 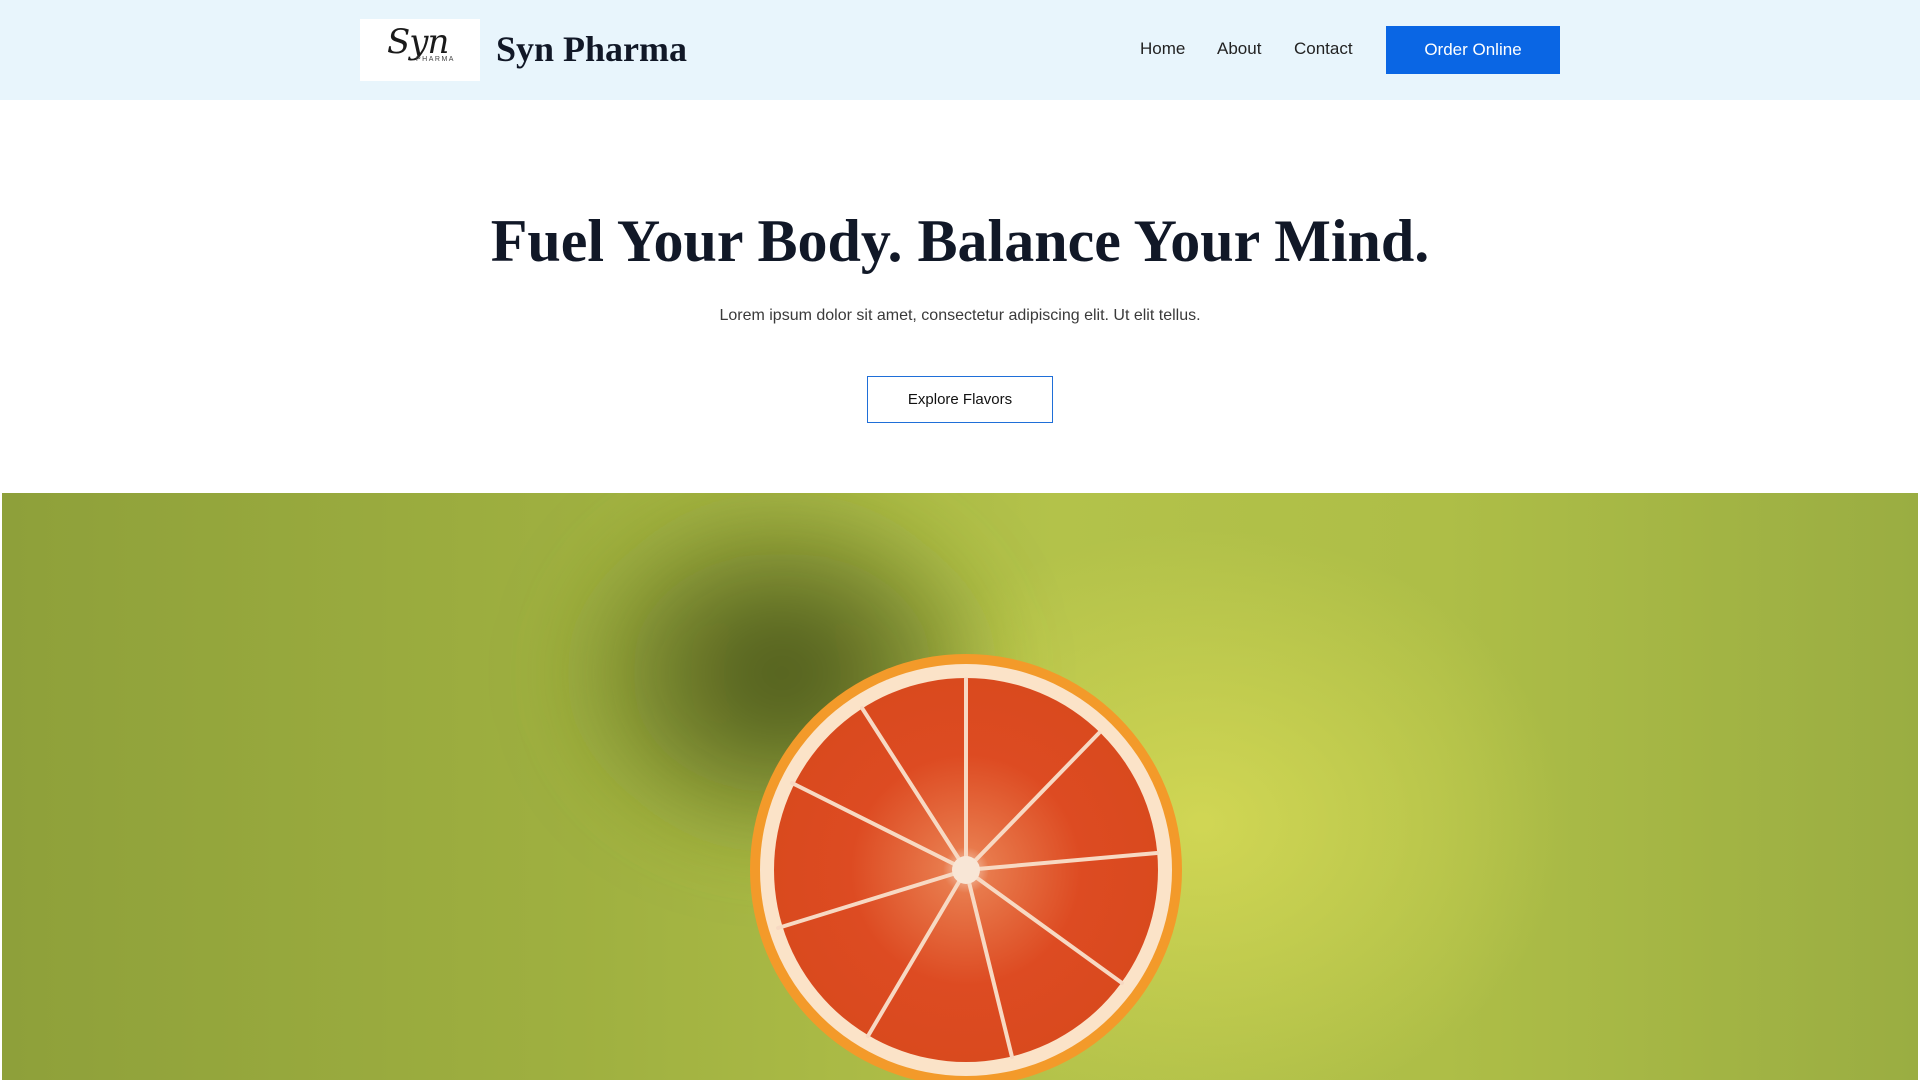 I want to click on explore-flavors-button: Explore Flavors, so click(x=960, y=399).